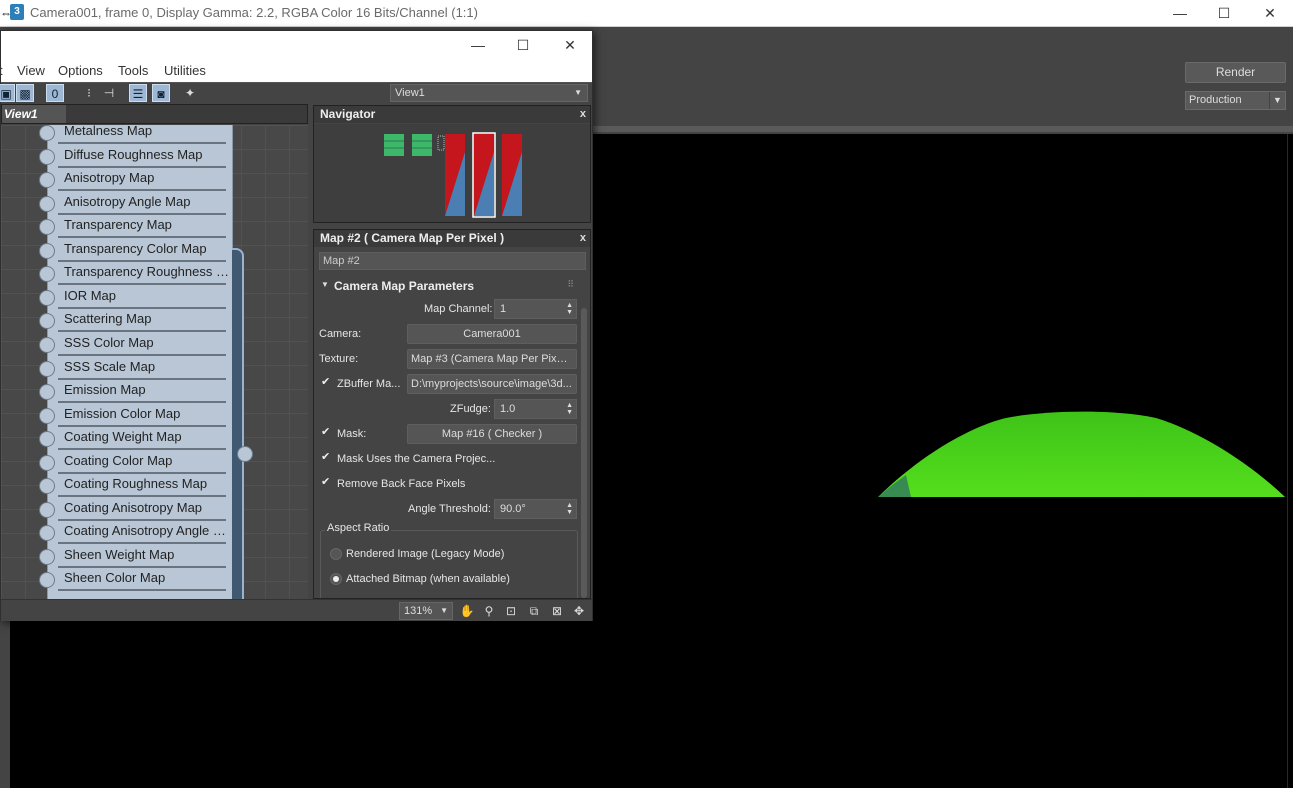 The width and height of the screenshot is (1293, 788). I want to click on mask-map-button: Map #16 ( Checker ), so click(492, 434).